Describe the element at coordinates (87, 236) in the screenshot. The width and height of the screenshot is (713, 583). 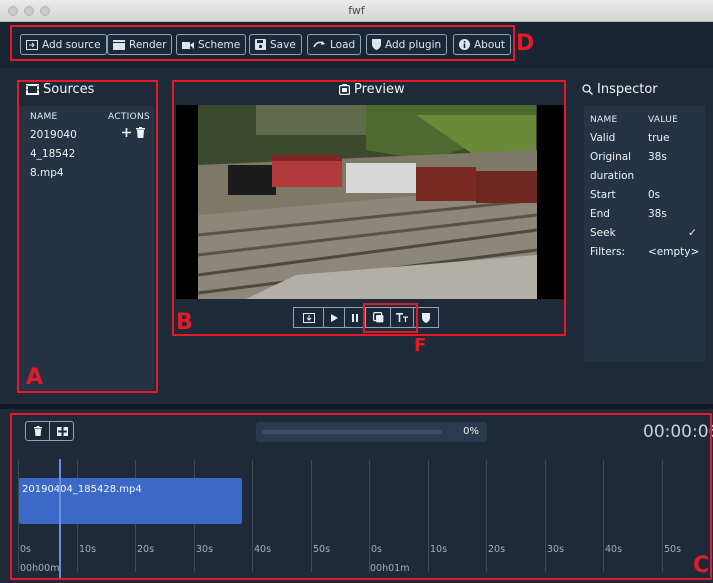
I see `annotation-box-a` at that location.